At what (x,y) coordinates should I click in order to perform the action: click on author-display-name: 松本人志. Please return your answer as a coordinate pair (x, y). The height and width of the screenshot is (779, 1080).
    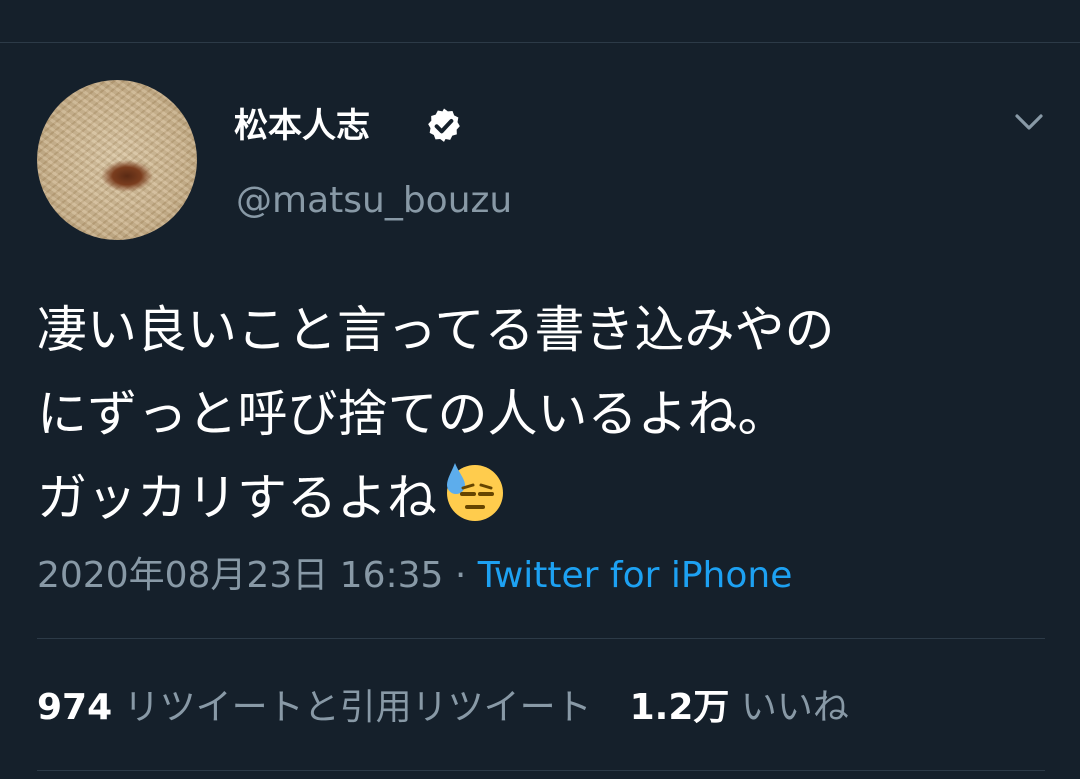
    Looking at the image, I should click on (302, 126).